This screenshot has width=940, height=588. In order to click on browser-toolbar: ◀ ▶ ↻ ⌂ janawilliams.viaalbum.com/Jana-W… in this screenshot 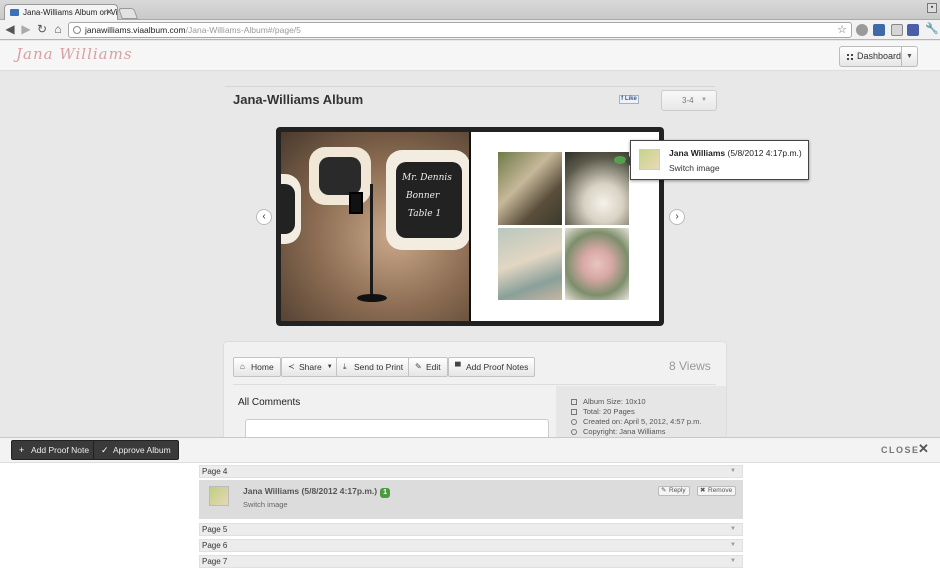, I will do `click(470, 30)`.